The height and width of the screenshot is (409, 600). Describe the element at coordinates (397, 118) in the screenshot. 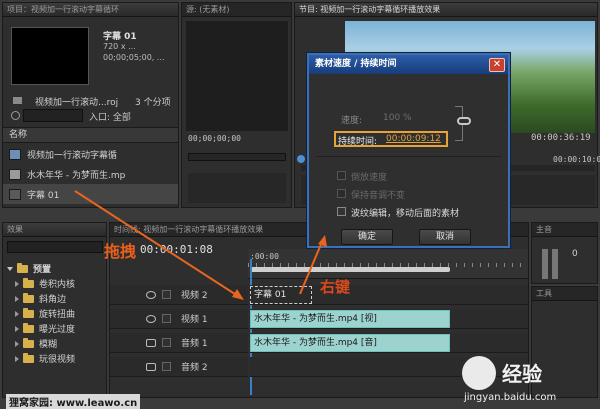

I see `speed-value: 100 %` at that location.